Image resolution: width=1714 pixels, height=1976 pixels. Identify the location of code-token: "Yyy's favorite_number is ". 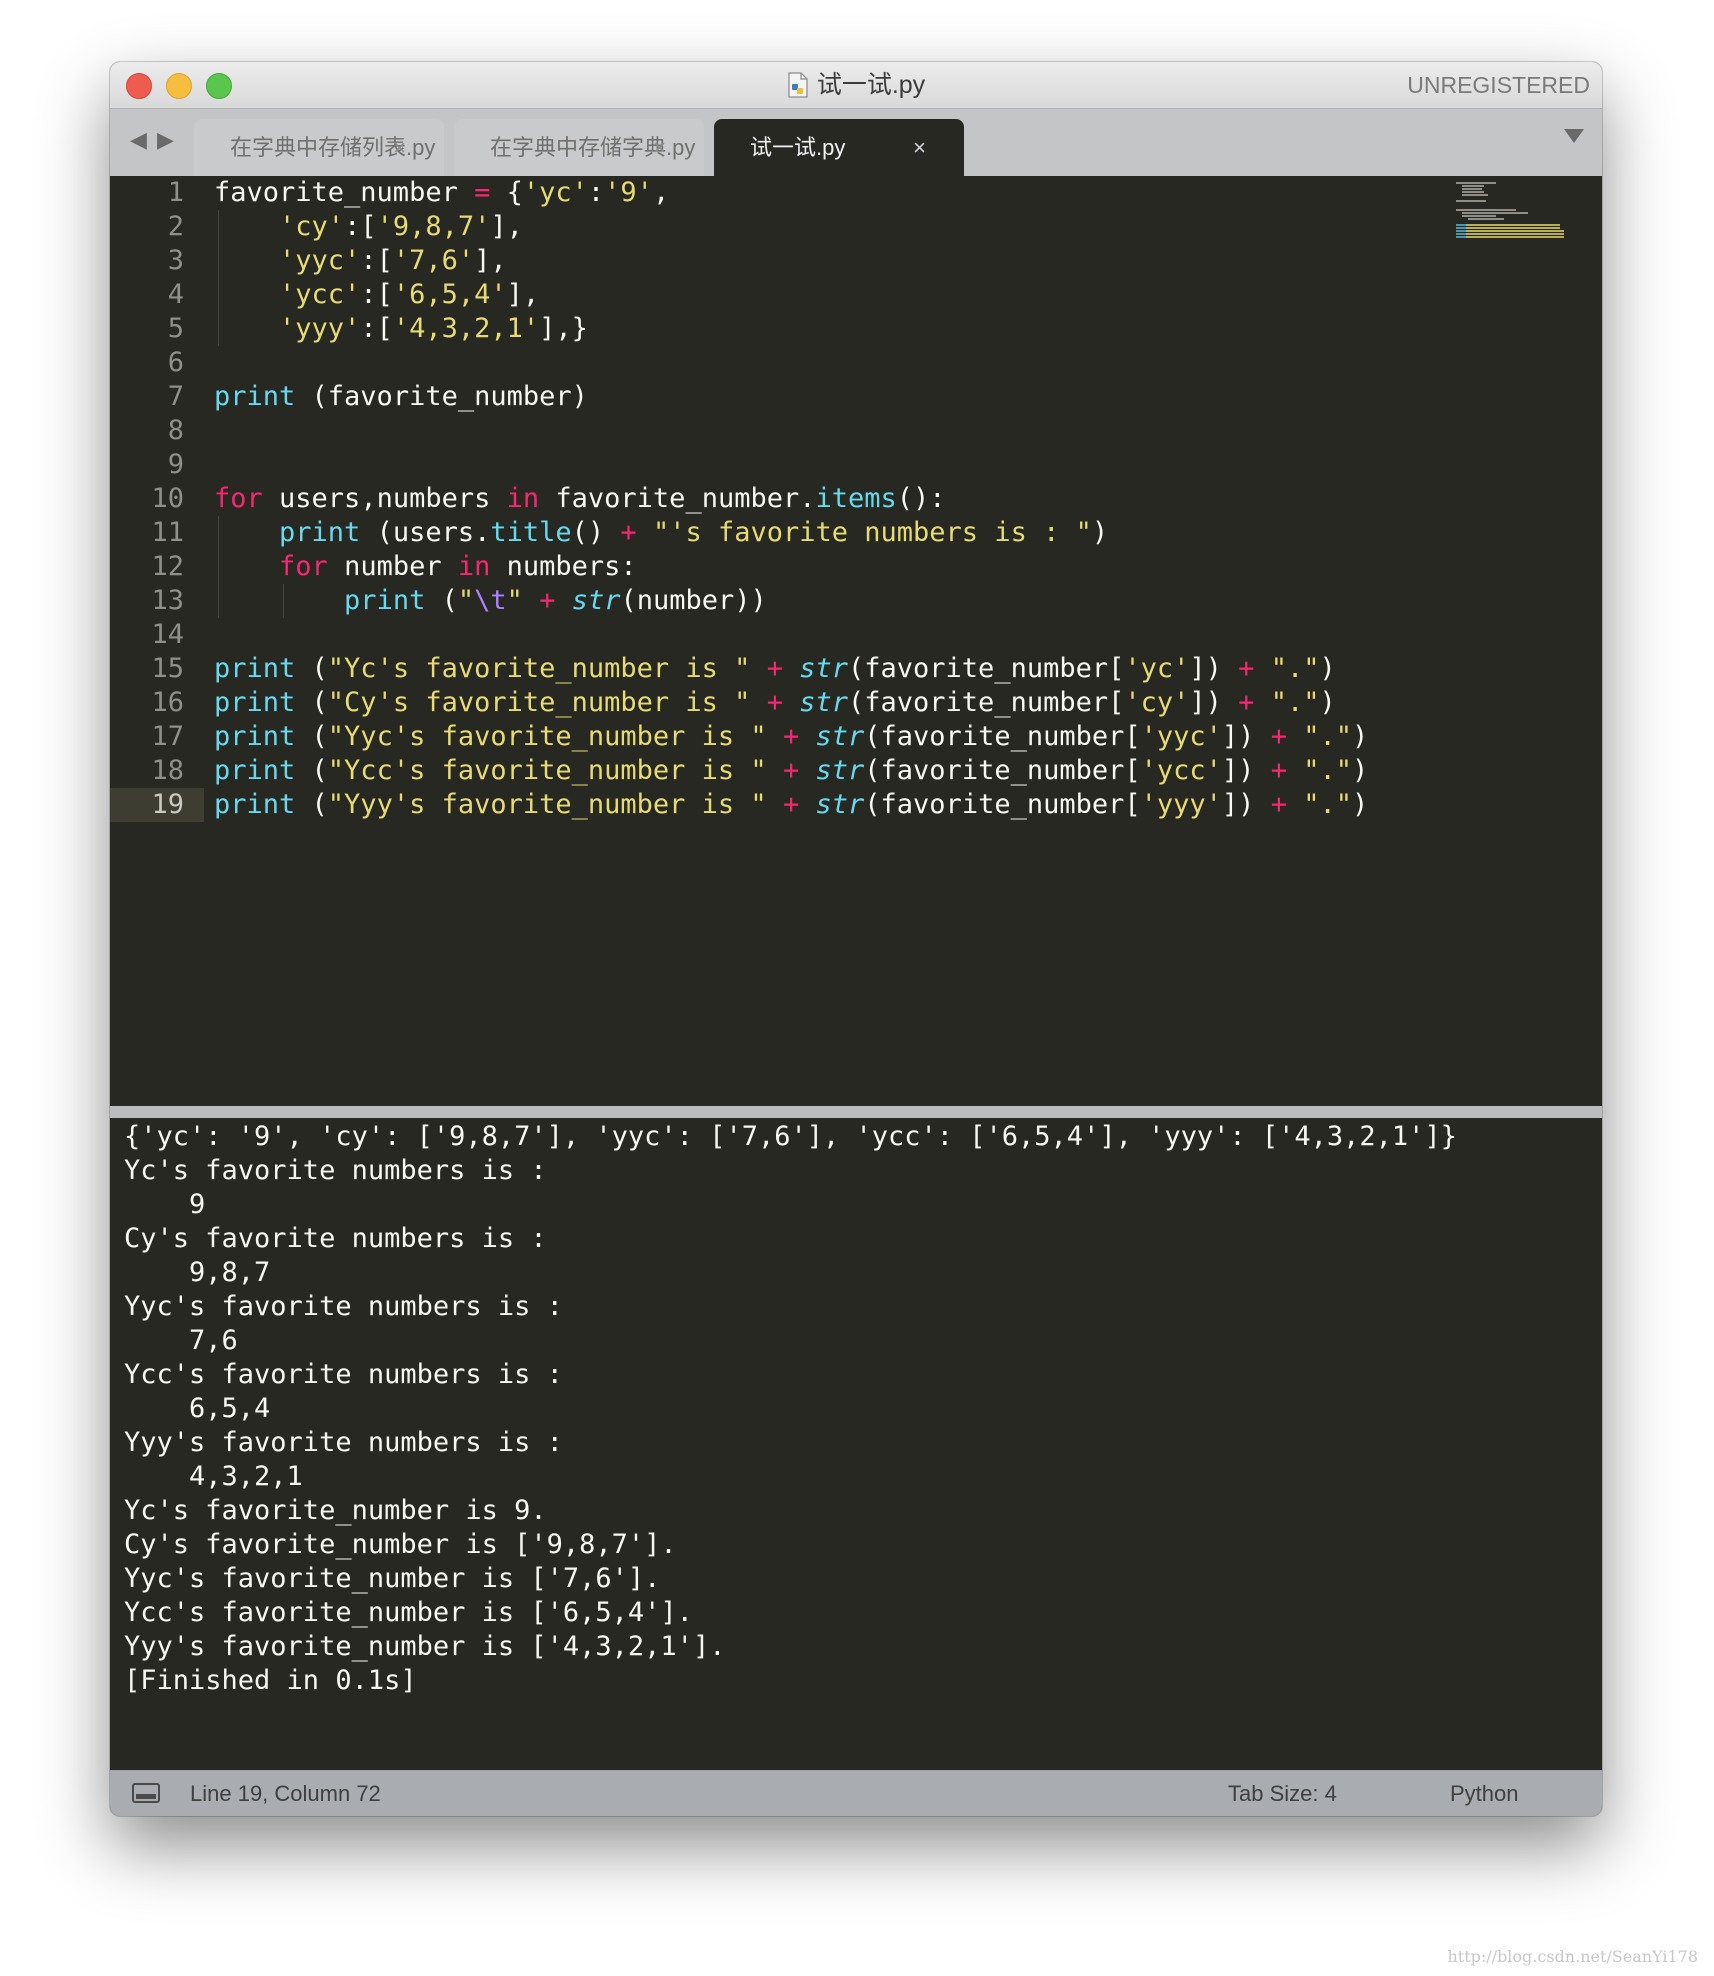
(547, 804).